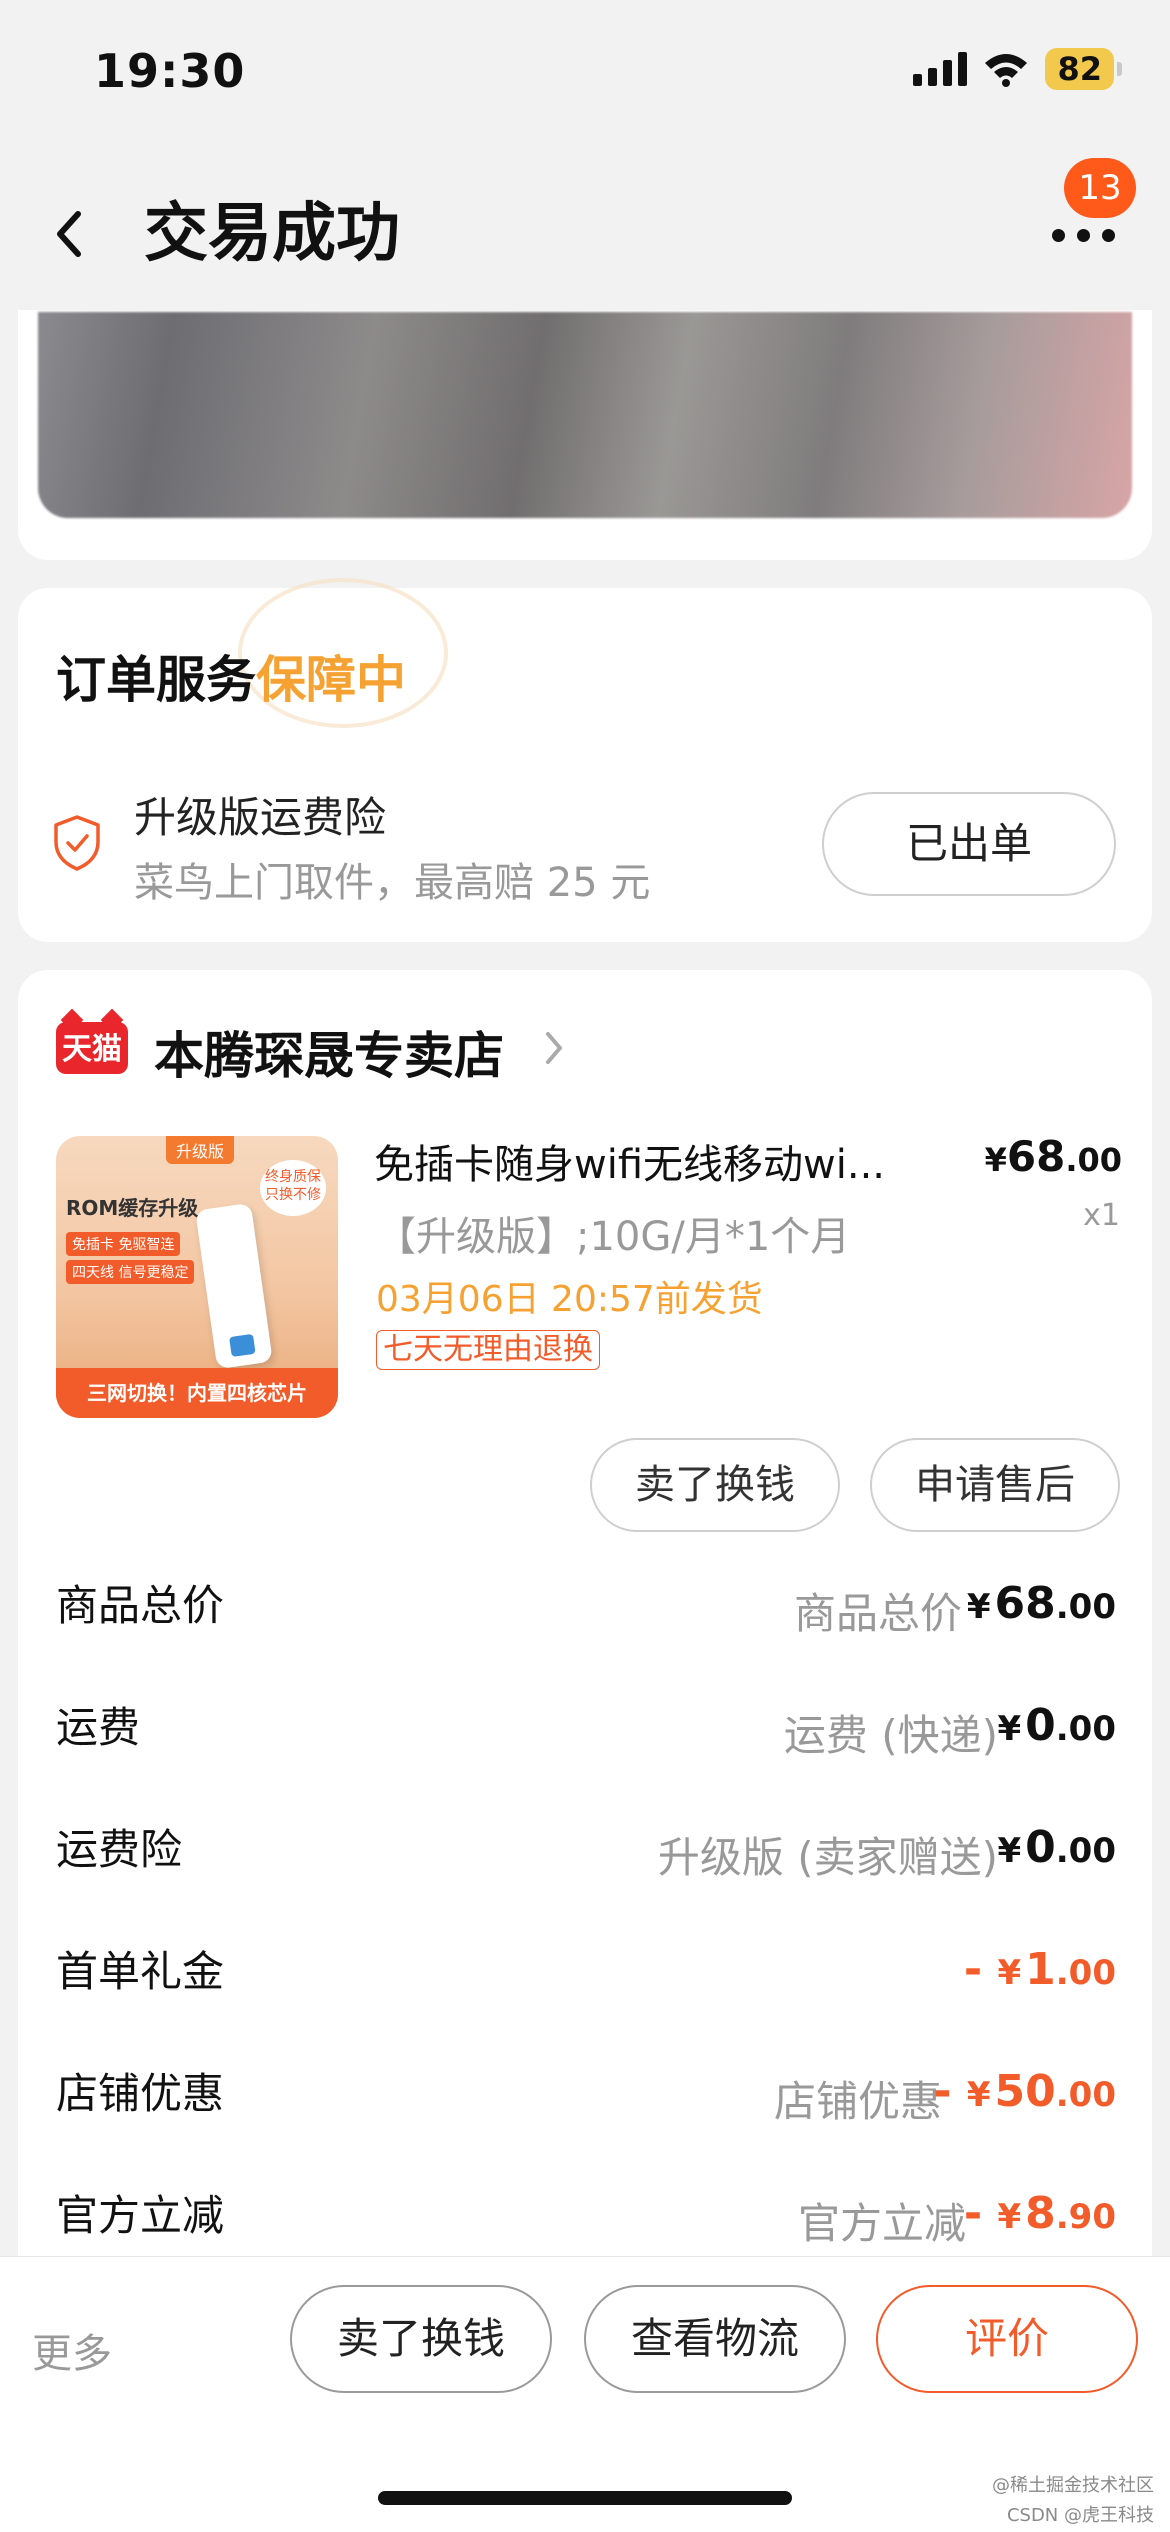 The width and height of the screenshot is (1170, 2532). I want to click on product-price: ¥68.00, so click(1053, 1156).